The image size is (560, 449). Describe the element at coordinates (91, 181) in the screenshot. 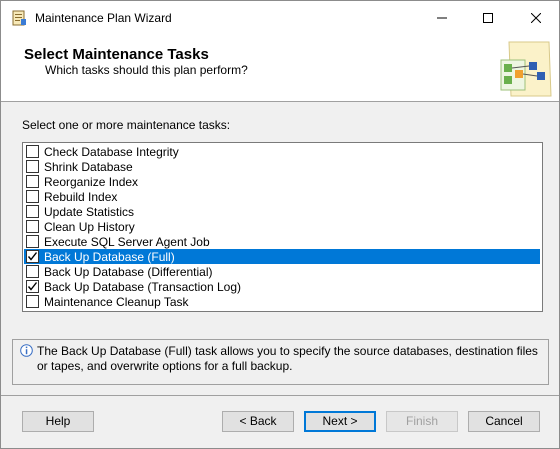

I see `task-label: Reorganize Index` at that location.